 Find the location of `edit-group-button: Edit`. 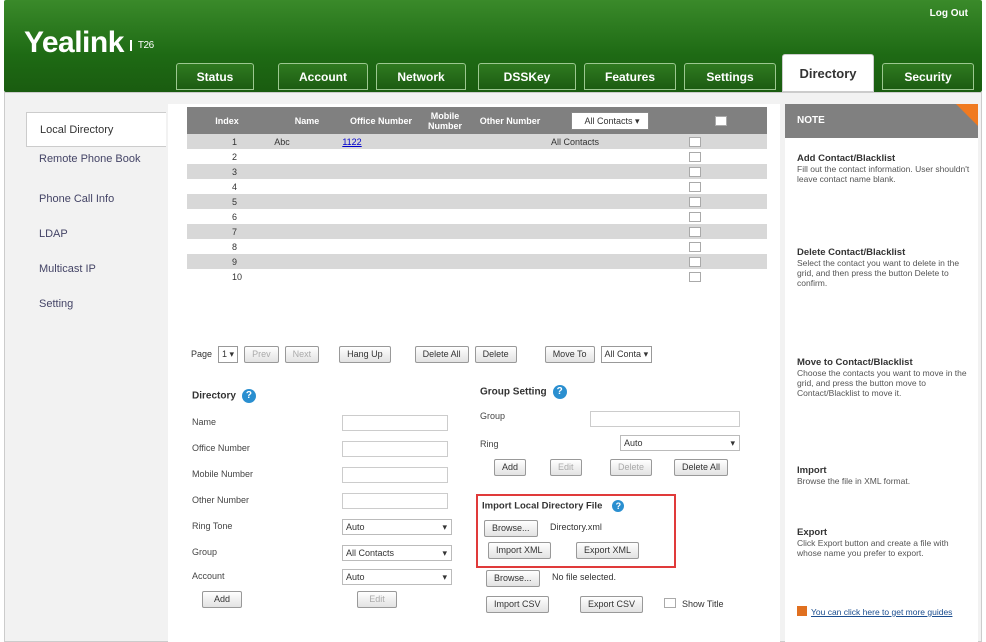

edit-group-button: Edit is located at coordinates (566, 467).